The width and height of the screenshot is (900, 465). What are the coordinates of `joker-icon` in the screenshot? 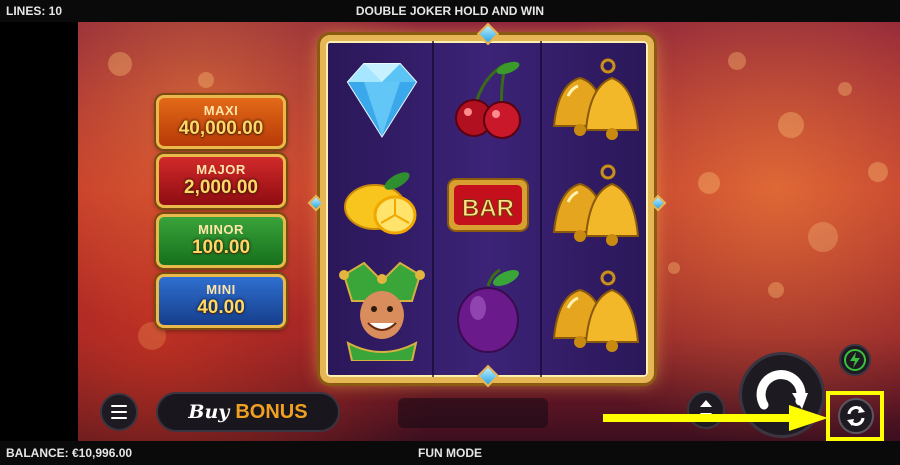 It's located at (382, 311).